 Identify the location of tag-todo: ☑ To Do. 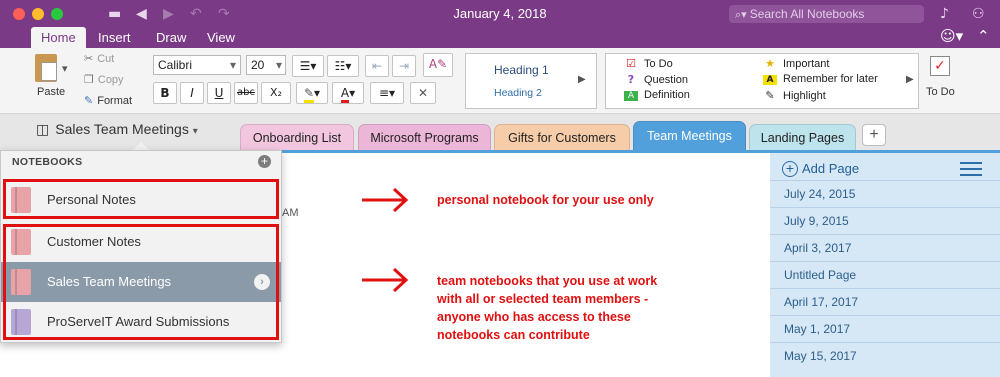
(648, 63).